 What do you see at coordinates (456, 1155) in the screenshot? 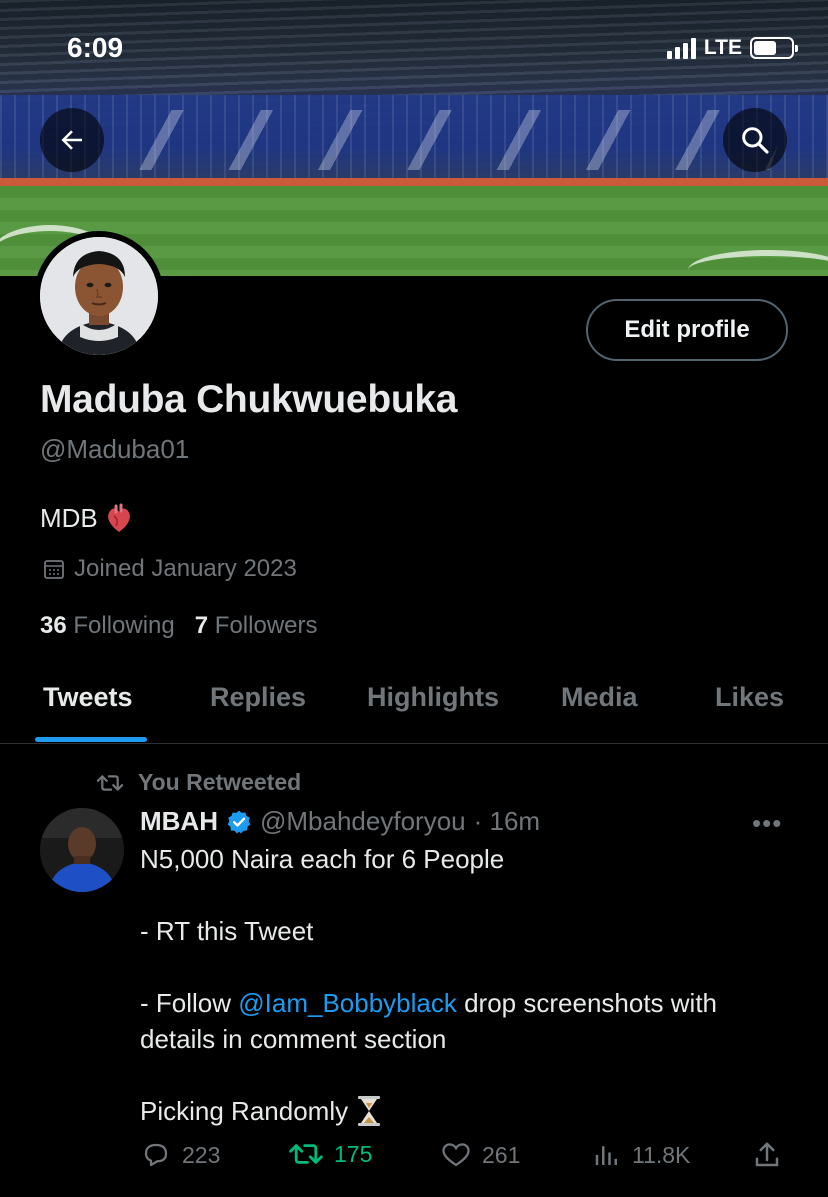
I see `like-icon` at bounding box center [456, 1155].